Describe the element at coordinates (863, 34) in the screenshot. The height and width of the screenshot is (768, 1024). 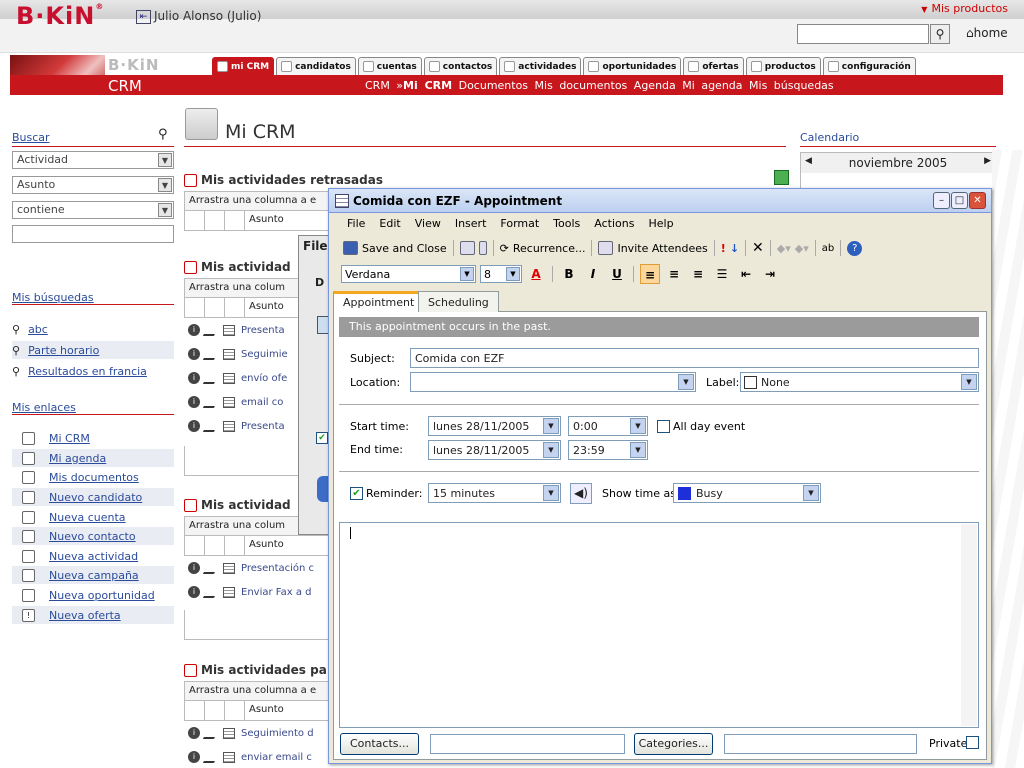
I see `top-search-input` at that location.